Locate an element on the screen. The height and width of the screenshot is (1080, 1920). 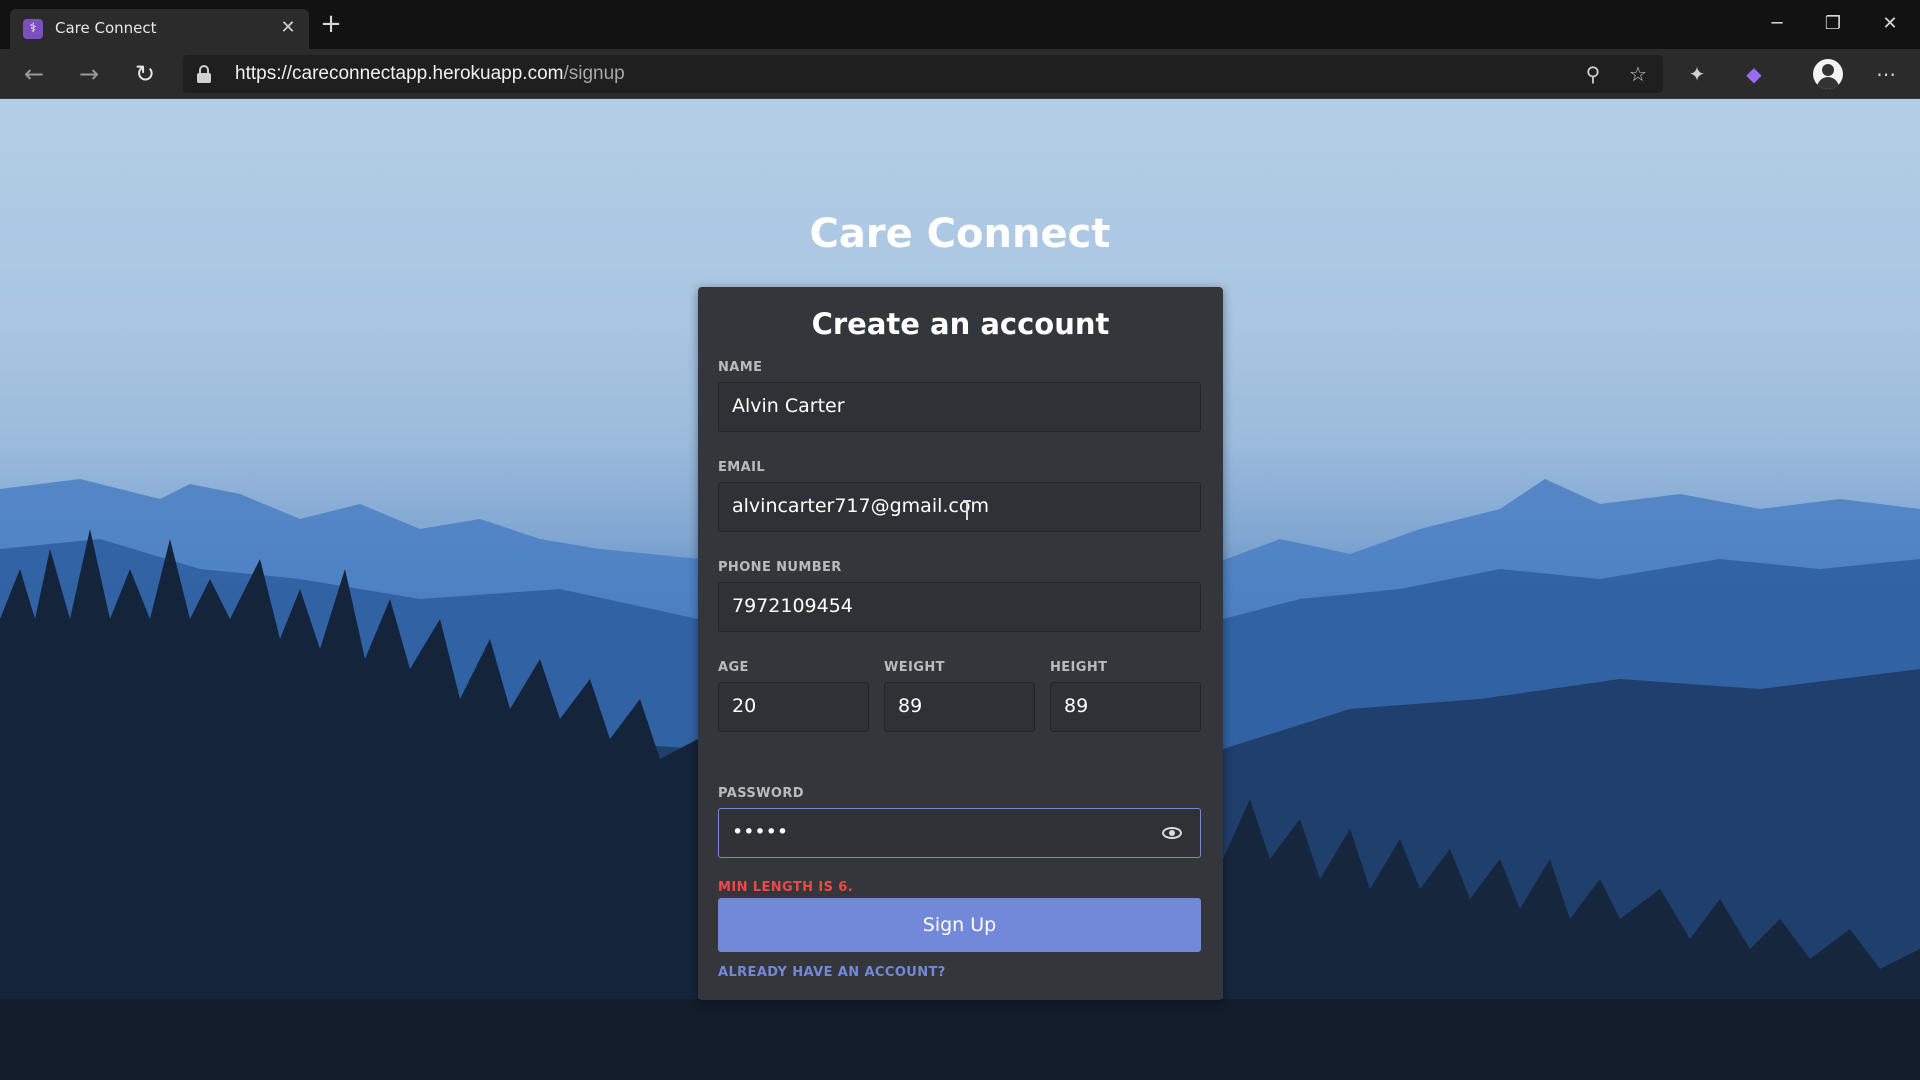
tab-title: Care Connect is located at coordinates (106, 28).